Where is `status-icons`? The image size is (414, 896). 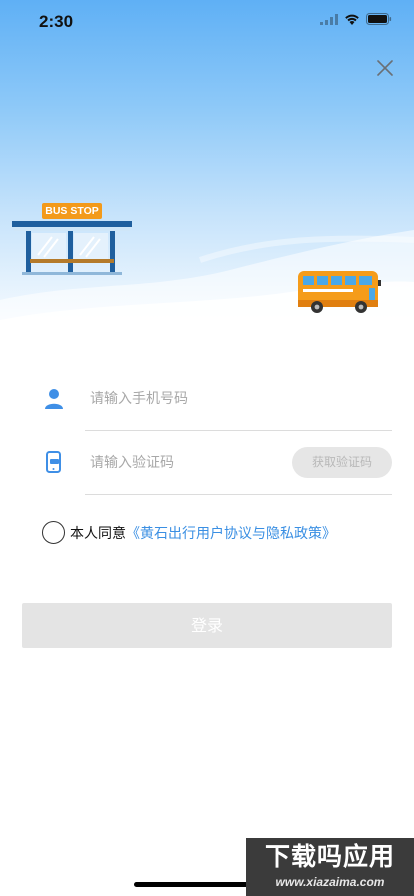 status-icons is located at coordinates (356, 19).